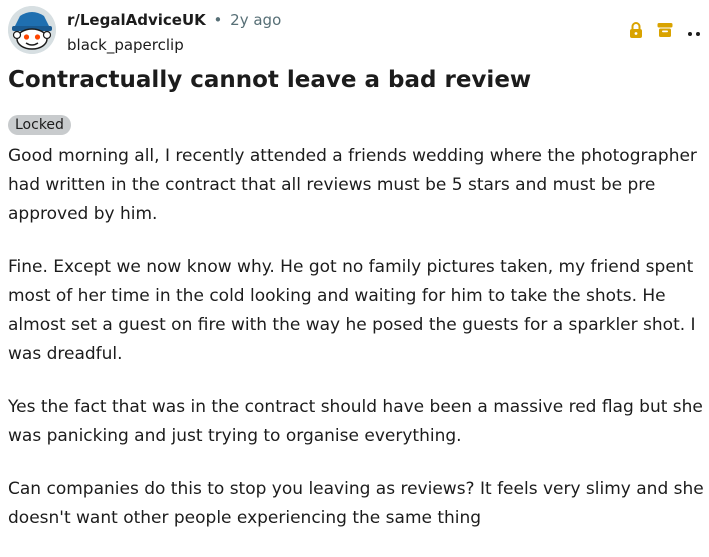 The width and height of the screenshot is (709, 557). I want to click on subreddit-link: r/LegalAdviceUK, so click(136, 20).